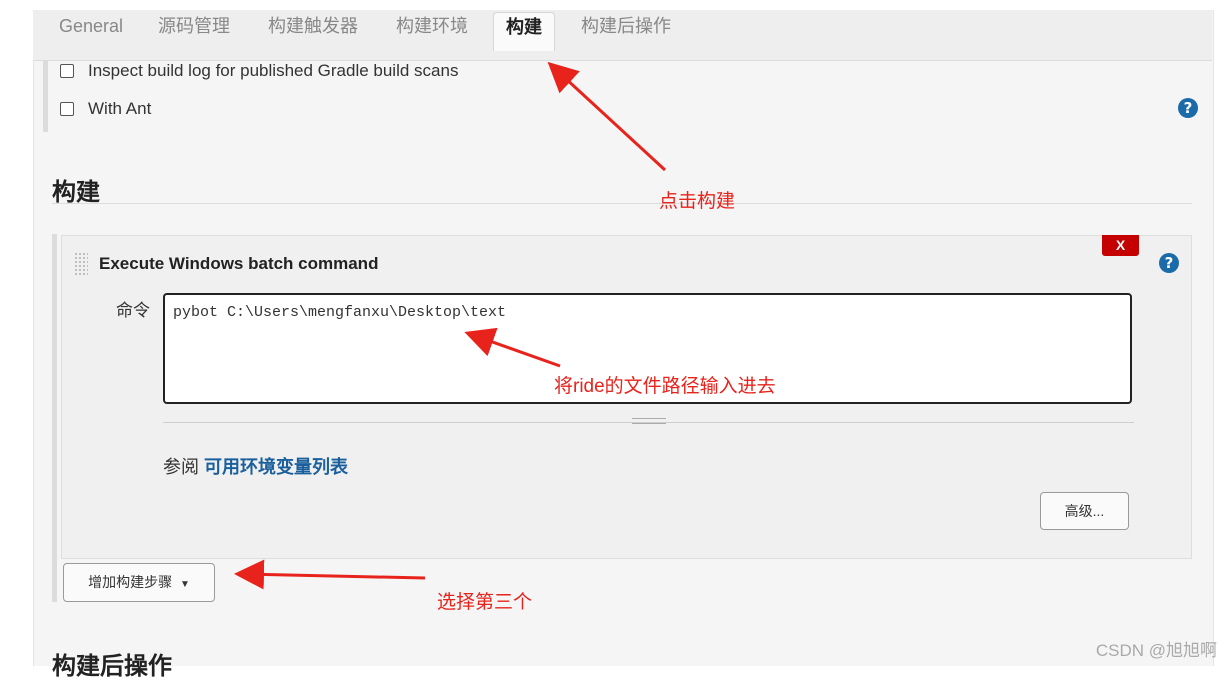 The width and height of the screenshot is (1231, 681). Describe the element at coordinates (512, 347) in the screenshot. I see `arrow-to-command` at that location.